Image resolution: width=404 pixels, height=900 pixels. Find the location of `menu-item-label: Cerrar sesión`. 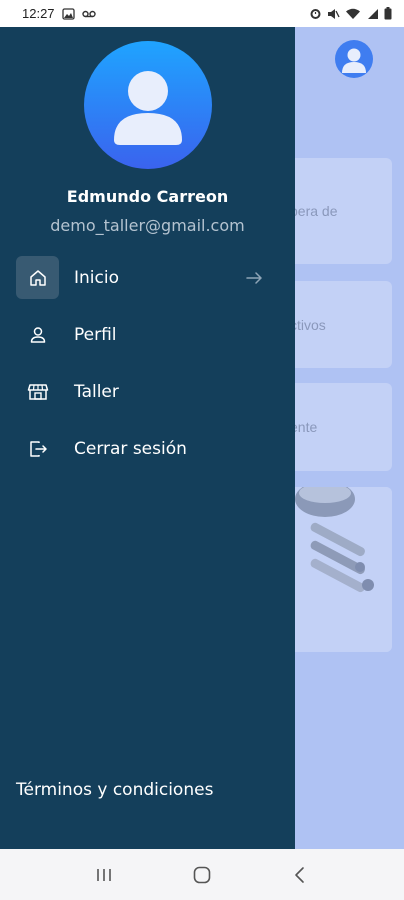

menu-item-label: Cerrar sesión is located at coordinates (130, 448).